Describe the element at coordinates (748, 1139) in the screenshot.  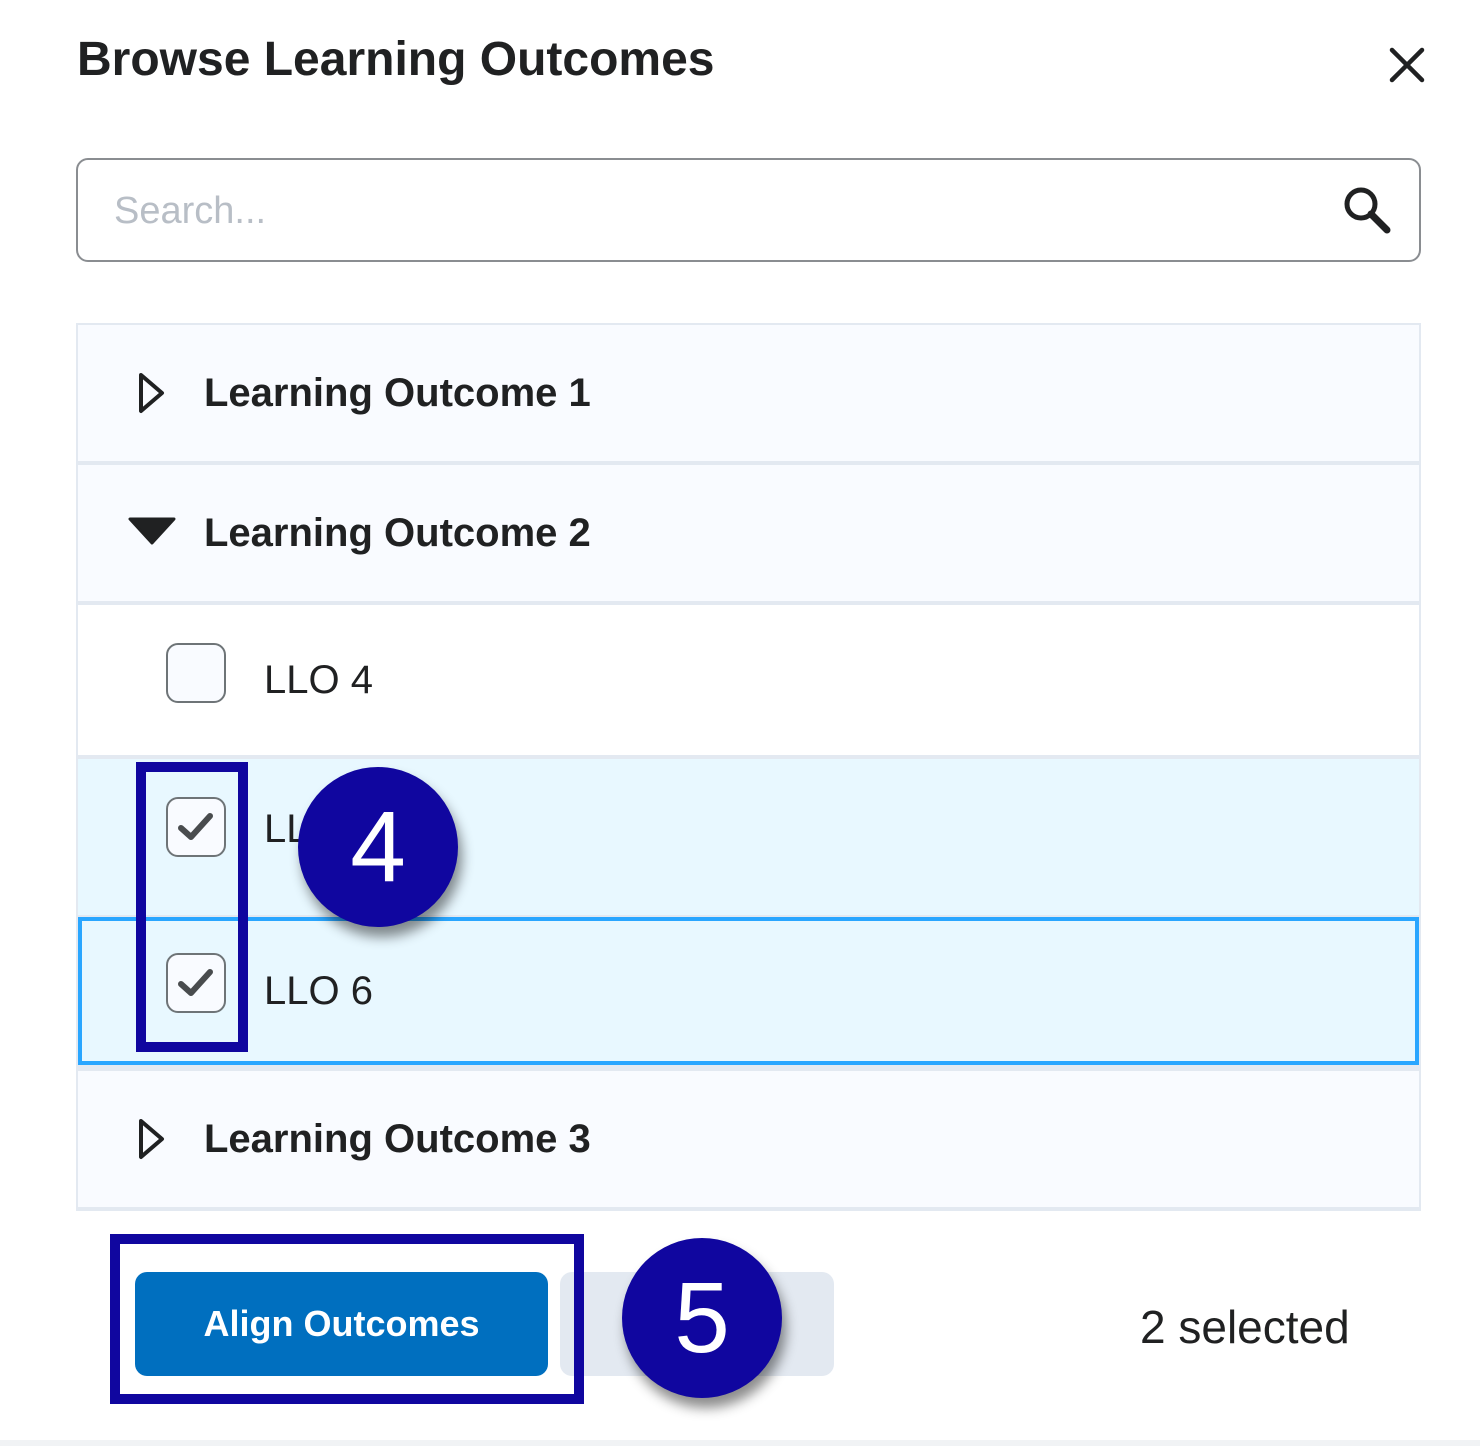
I see `outcome-row-3: Learning Outcome 3` at that location.